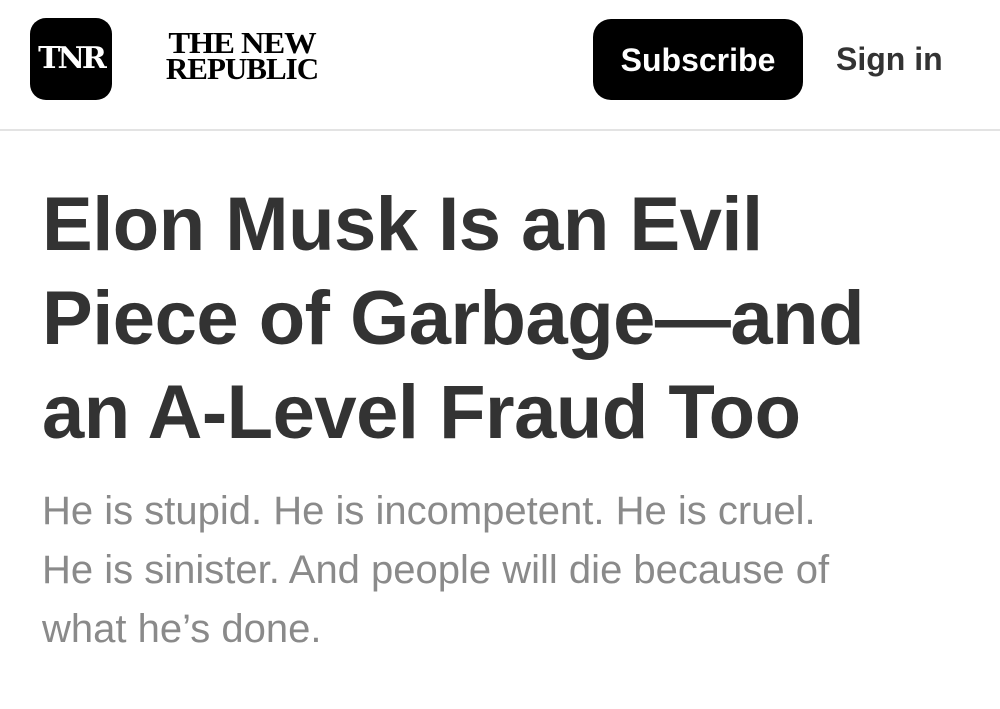  Describe the element at coordinates (453, 318) in the screenshot. I see `headline-line-2: Piece of Garbage—and` at that location.